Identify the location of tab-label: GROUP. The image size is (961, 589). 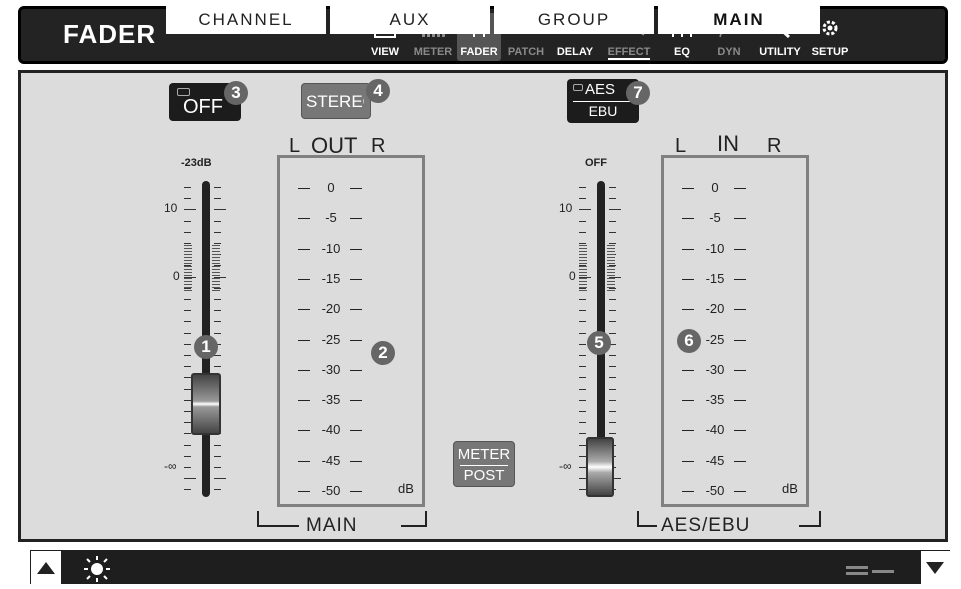
(574, 19).